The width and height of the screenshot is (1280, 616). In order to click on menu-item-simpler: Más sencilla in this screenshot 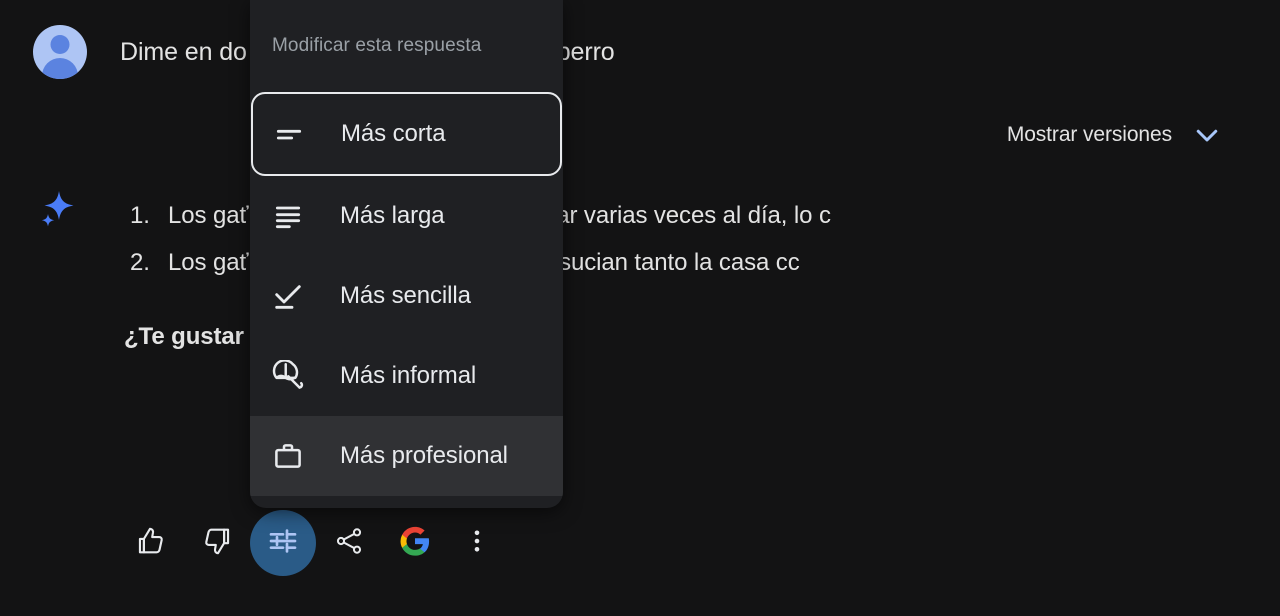, I will do `click(406, 296)`.